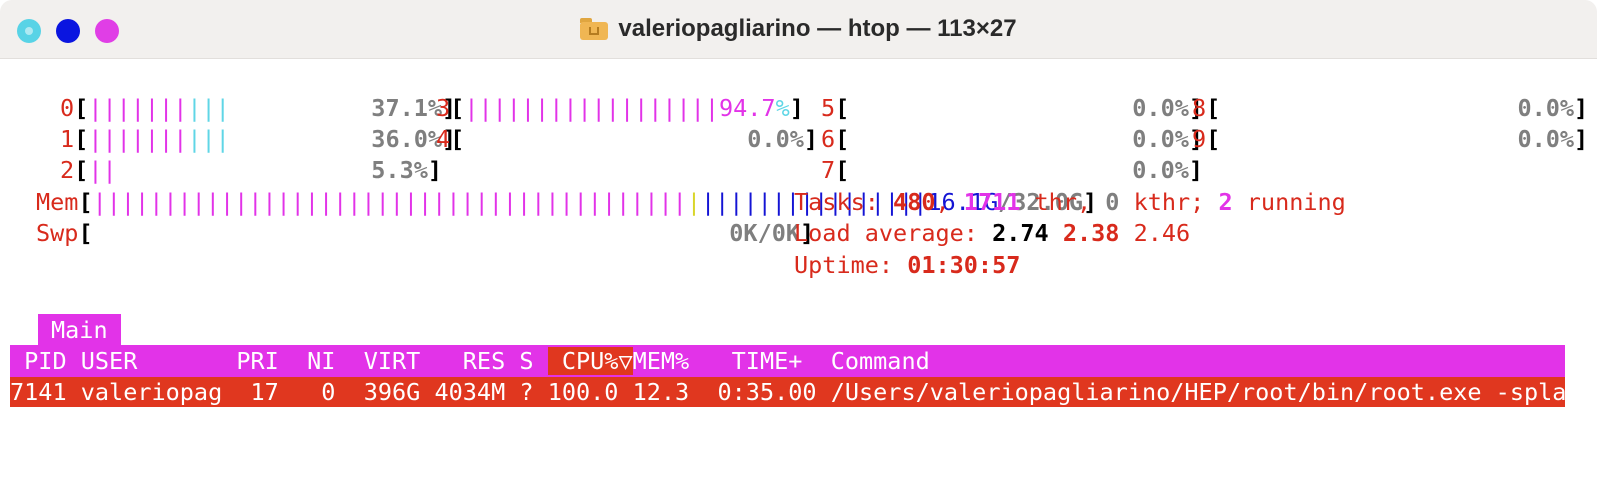 The height and width of the screenshot is (503, 1597). Describe the element at coordinates (38, 392) in the screenshot. I see `process-pid: 7141` at that location.